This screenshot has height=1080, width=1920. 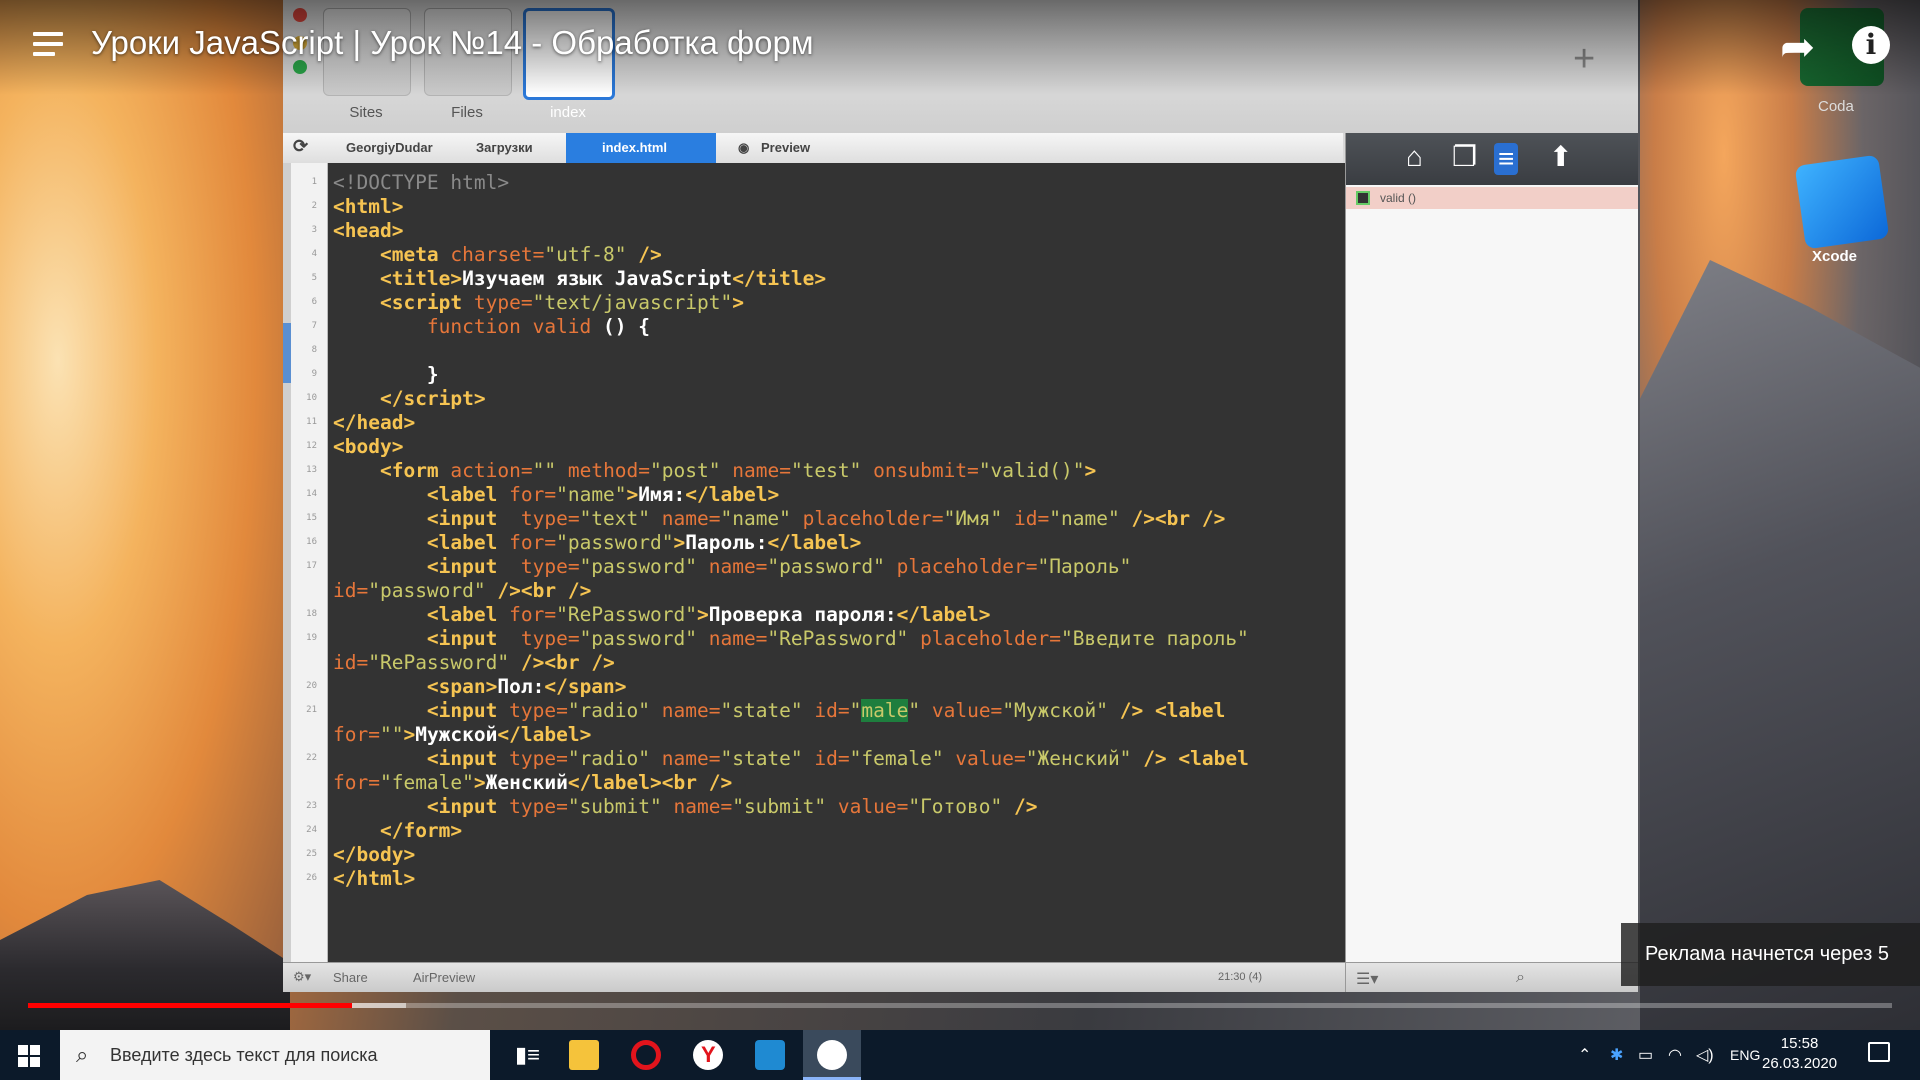 I want to click on line-number: 3, so click(x=314, y=230).